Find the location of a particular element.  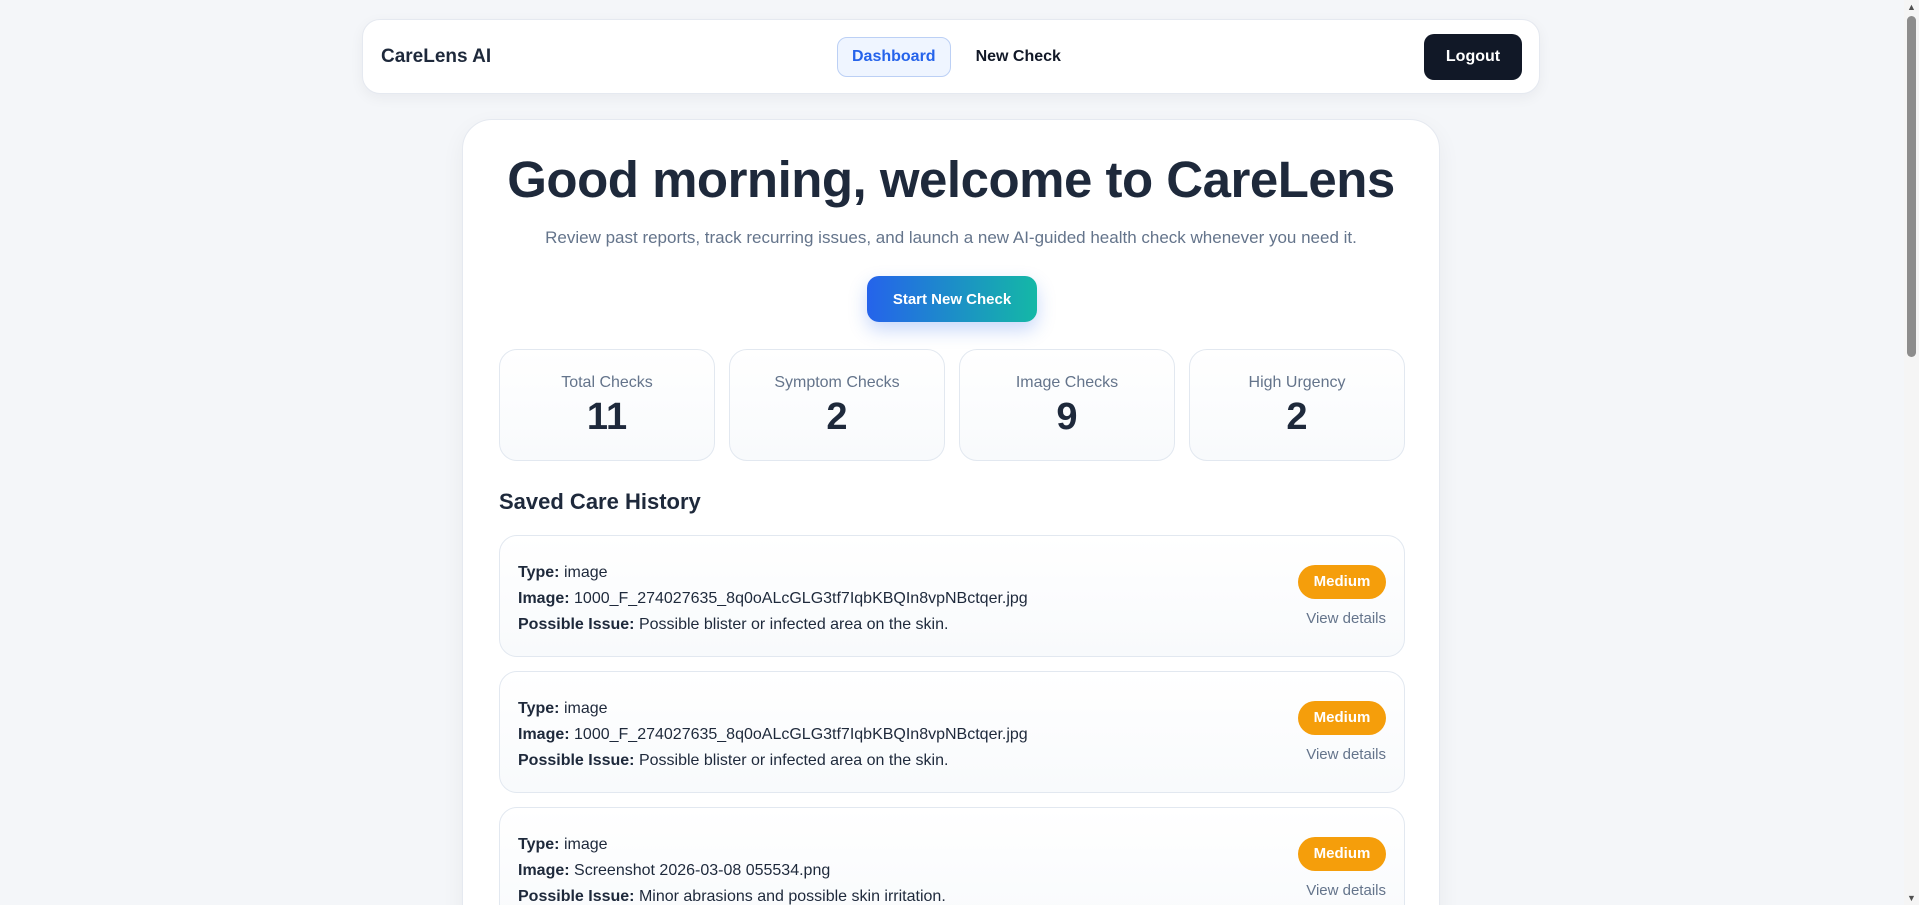

stat-card-total: Total Checks 11 is located at coordinates (607, 405).